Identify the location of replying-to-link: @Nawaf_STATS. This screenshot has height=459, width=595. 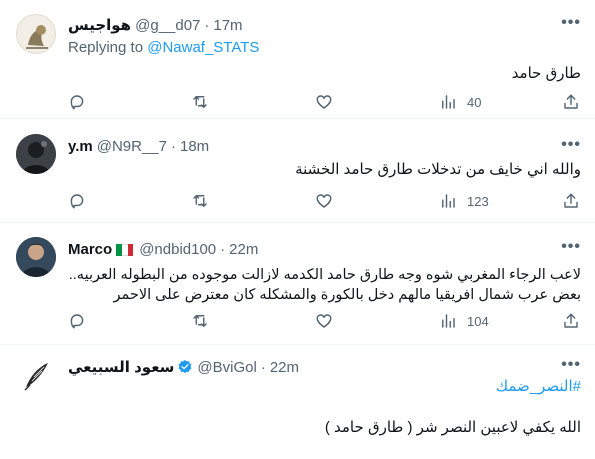
(203, 47).